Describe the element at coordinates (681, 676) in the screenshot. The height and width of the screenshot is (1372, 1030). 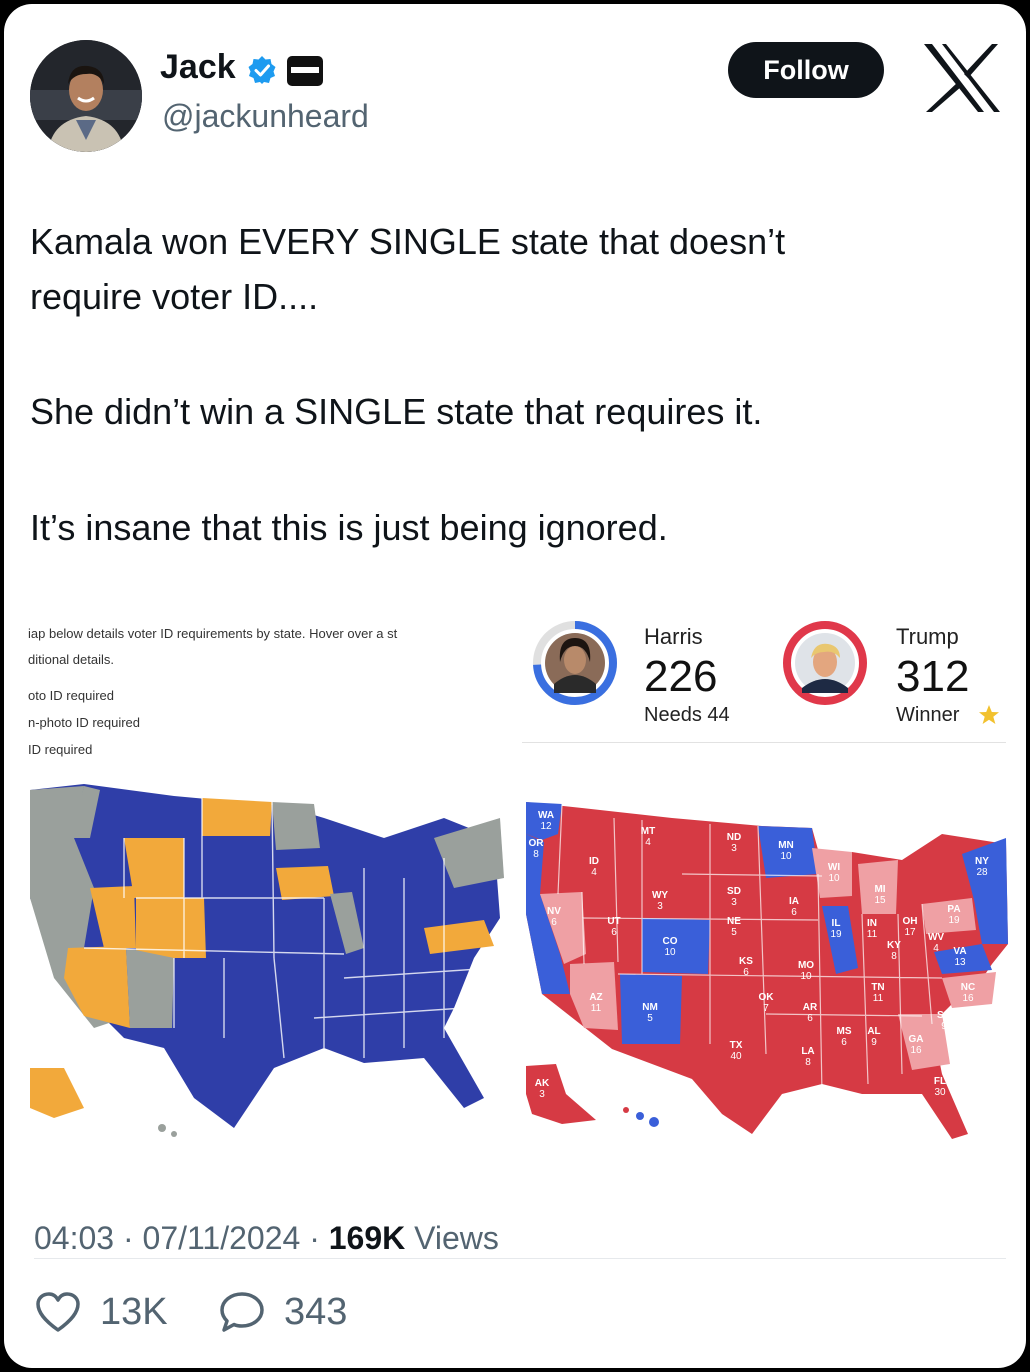
I see `harris-votes: 226` at that location.